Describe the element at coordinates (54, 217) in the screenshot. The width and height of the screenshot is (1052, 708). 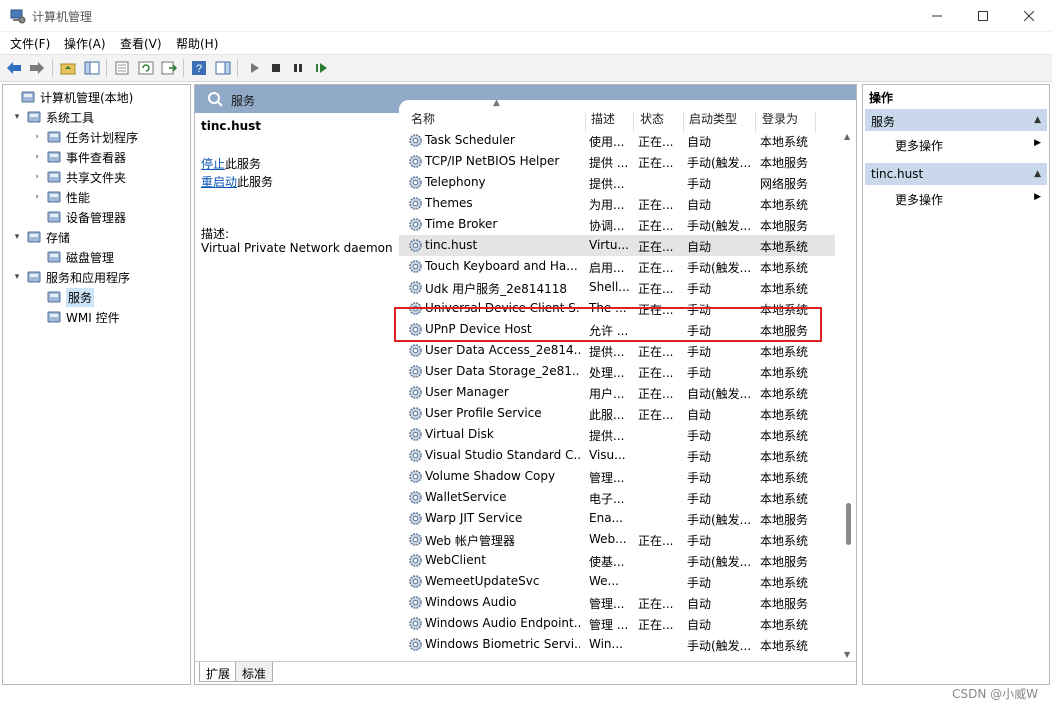
I see `device-manager-icon` at that location.